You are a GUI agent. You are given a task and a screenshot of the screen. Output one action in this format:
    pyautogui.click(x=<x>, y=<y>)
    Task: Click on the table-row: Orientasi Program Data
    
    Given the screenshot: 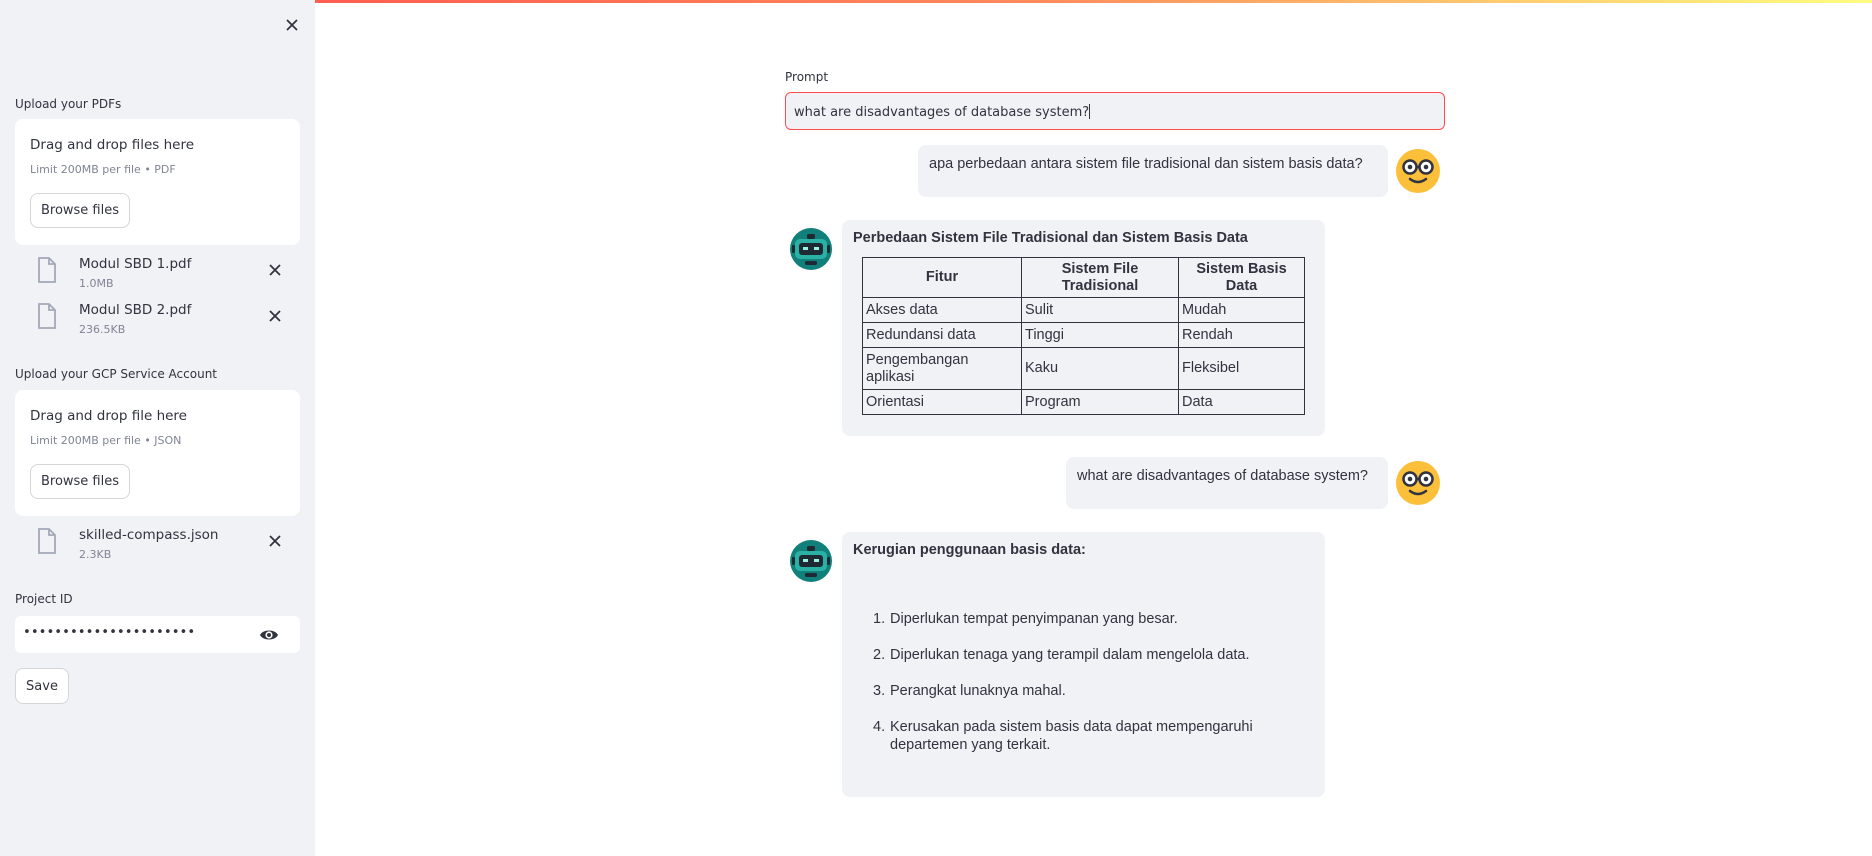 What is the action you would take?
    pyautogui.click(x=1083, y=402)
    